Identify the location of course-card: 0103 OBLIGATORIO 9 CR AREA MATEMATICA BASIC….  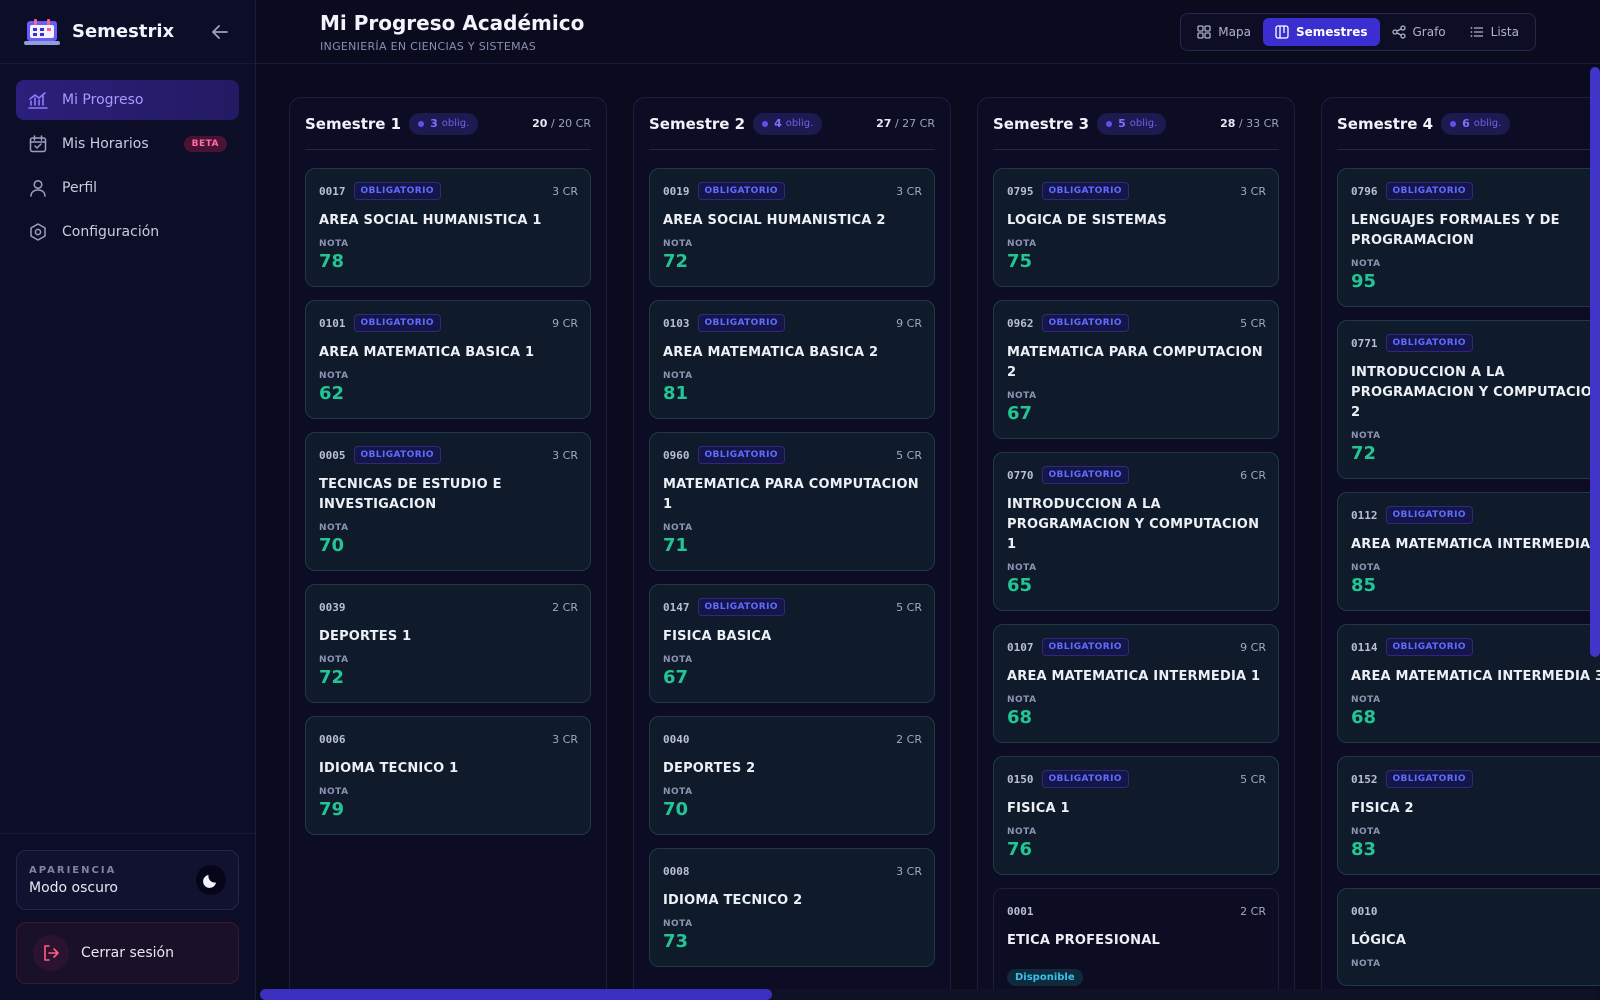
(792, 359).